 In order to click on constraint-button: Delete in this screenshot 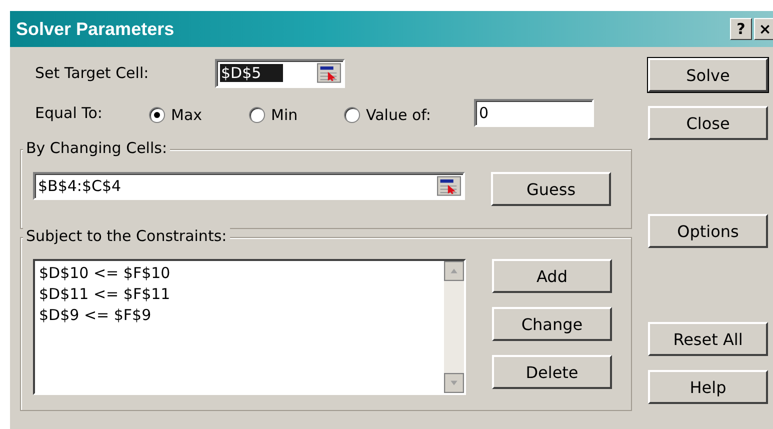, I will do `click(552, 372)`.